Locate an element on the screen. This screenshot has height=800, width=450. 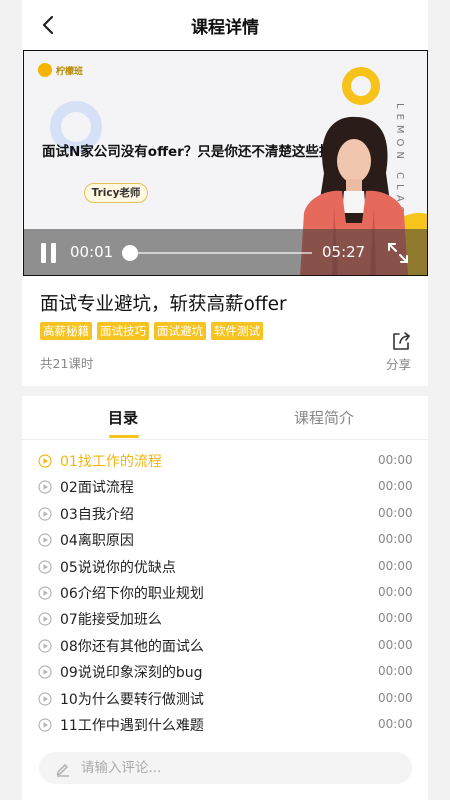
lesson-name: 06介绍下你的职业规划 is located at coordinates (132, 593).